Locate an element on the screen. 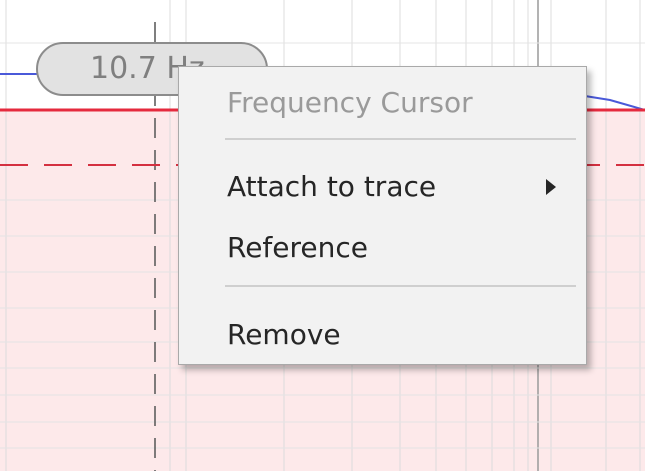 The height and width of the screenshot is (471, 645). menu-item-label: Remove is located at coordinates (284, 334).